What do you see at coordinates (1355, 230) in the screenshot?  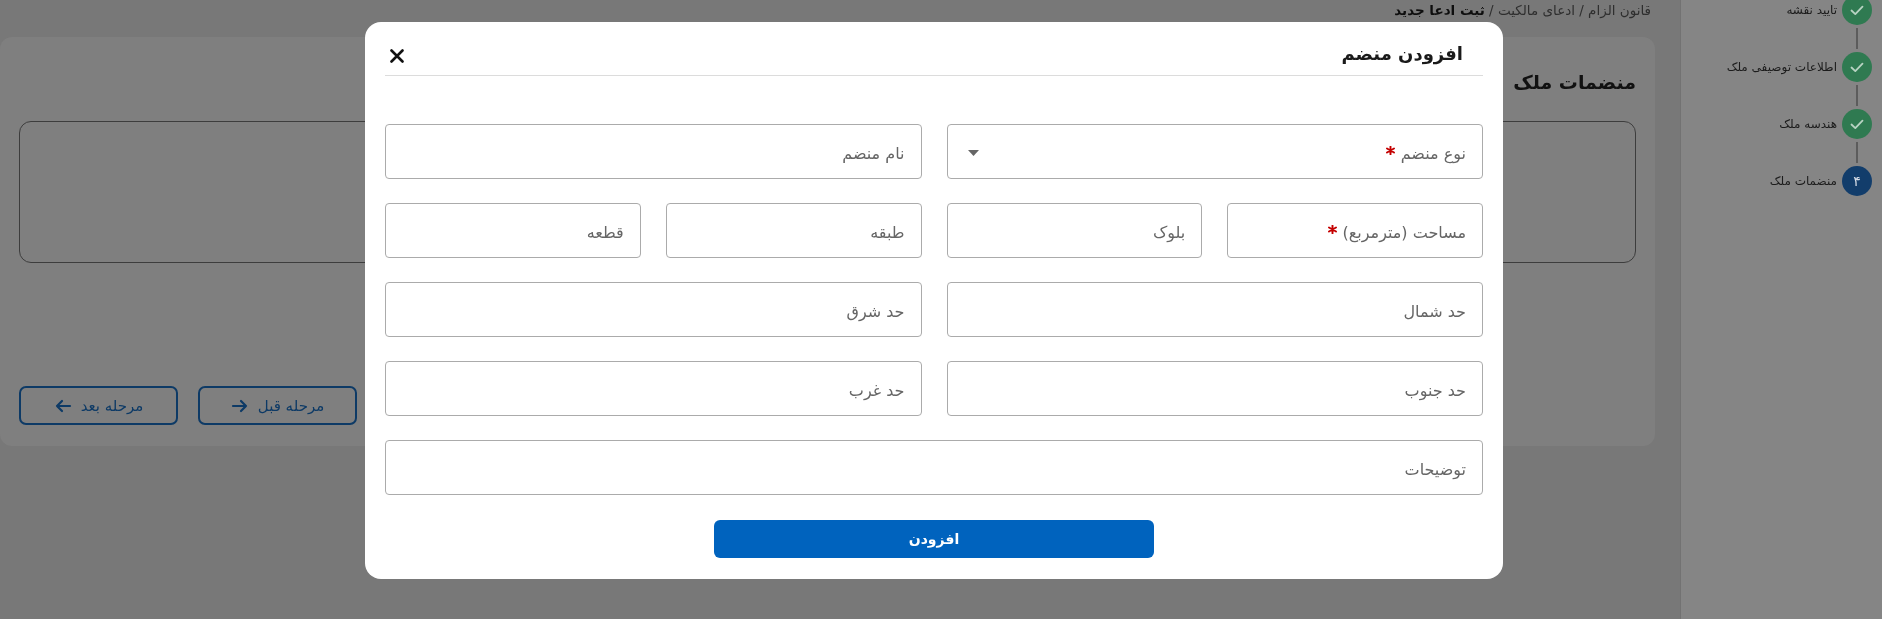 I see `text-field: مساحت (مترمربع)` at bounding box center [1355, 230].